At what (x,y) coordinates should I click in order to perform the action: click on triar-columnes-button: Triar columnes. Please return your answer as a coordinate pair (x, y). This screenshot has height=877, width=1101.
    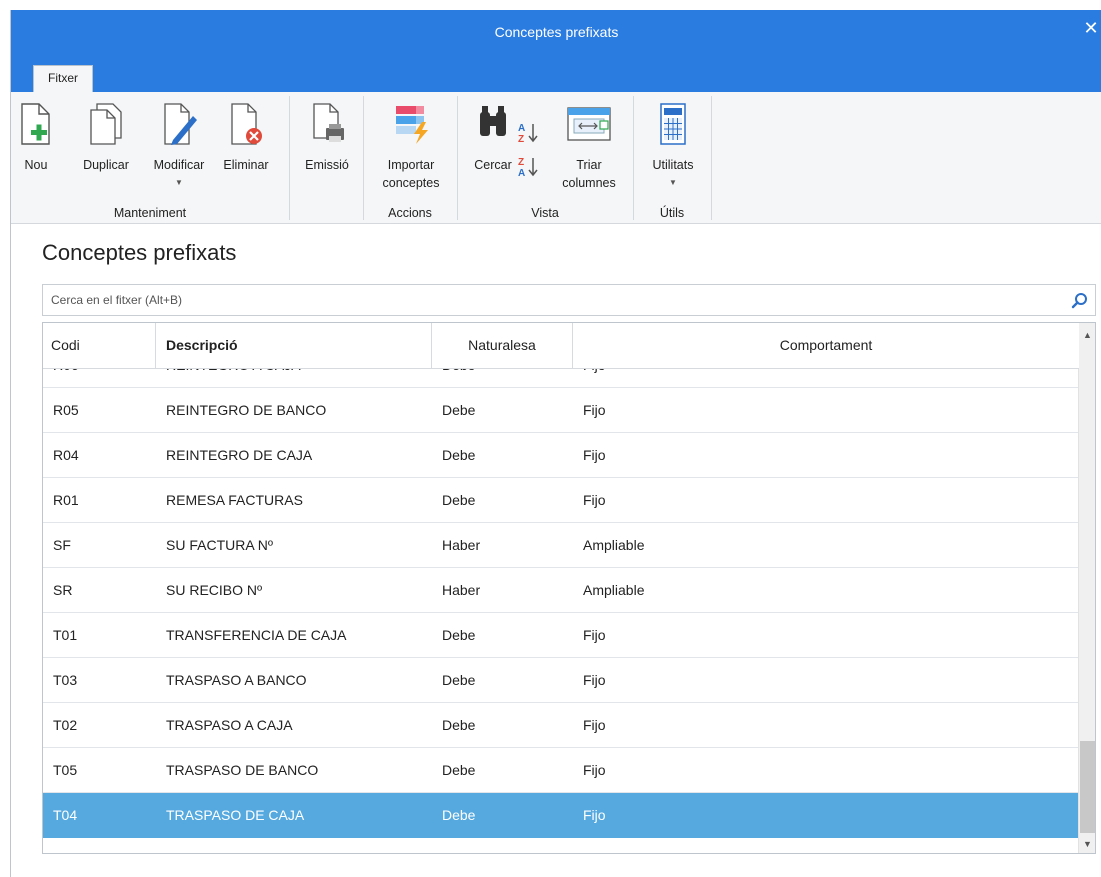
    Looking at the image, I should click on (589, 147).